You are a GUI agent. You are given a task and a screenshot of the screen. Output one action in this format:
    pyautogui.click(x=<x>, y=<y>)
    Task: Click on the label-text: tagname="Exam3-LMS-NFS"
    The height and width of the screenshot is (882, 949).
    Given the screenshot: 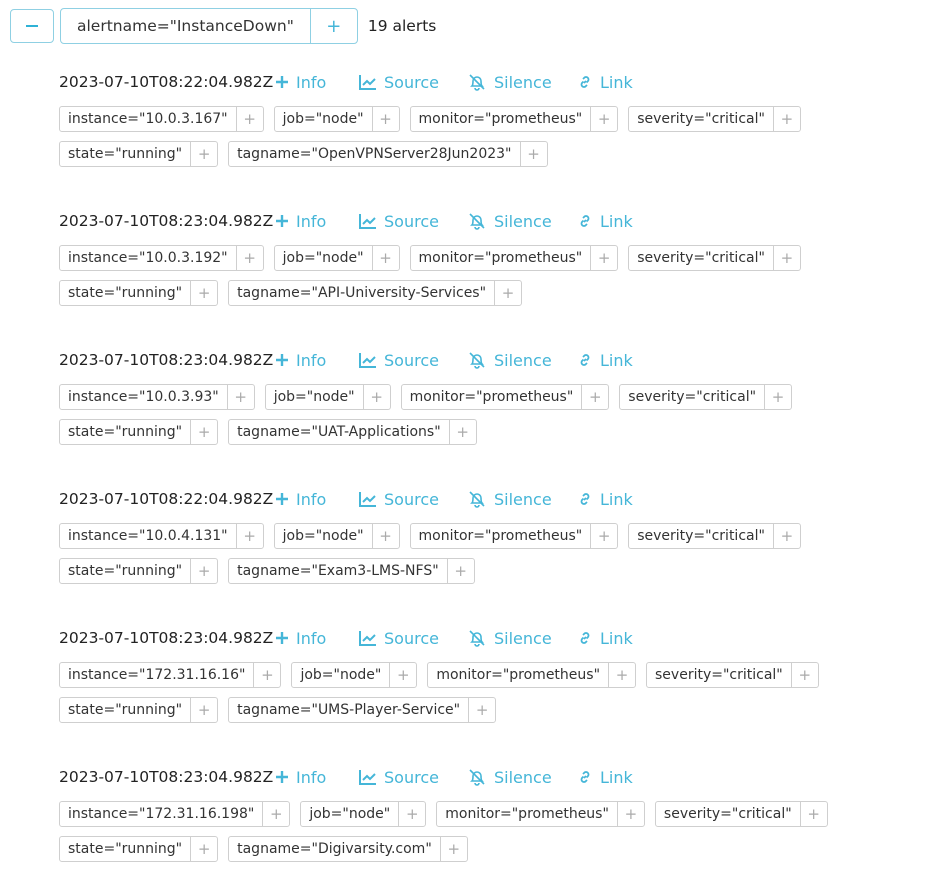 What is the action you would take?
    pyautogui.click(x=338, y=571)
    